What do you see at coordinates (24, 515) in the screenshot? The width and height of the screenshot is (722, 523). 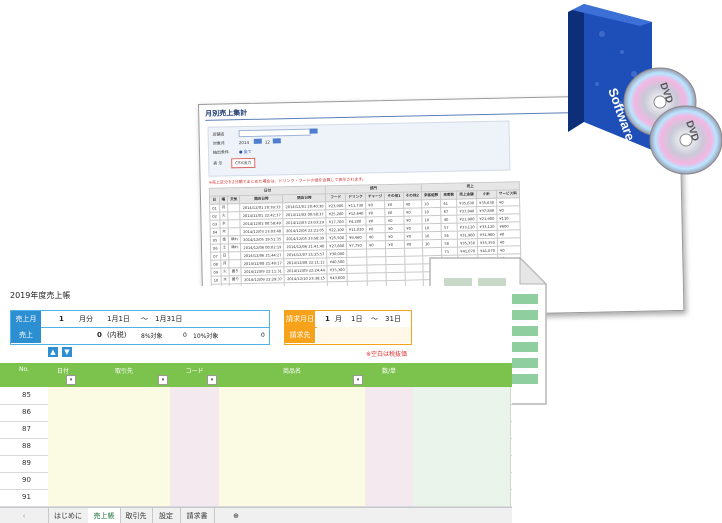 I see `tab-scroll-left: ‹` at bounding box center [24, 515].